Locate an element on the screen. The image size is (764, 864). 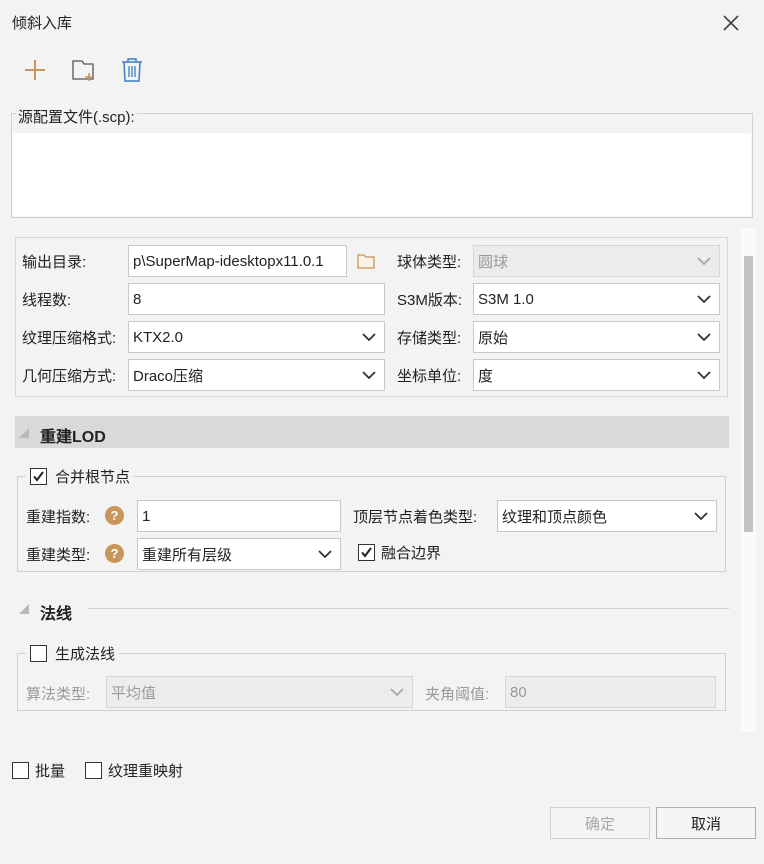
generate-normal-checkbox-row: 生成法线 is located at coordinates (73, 653).